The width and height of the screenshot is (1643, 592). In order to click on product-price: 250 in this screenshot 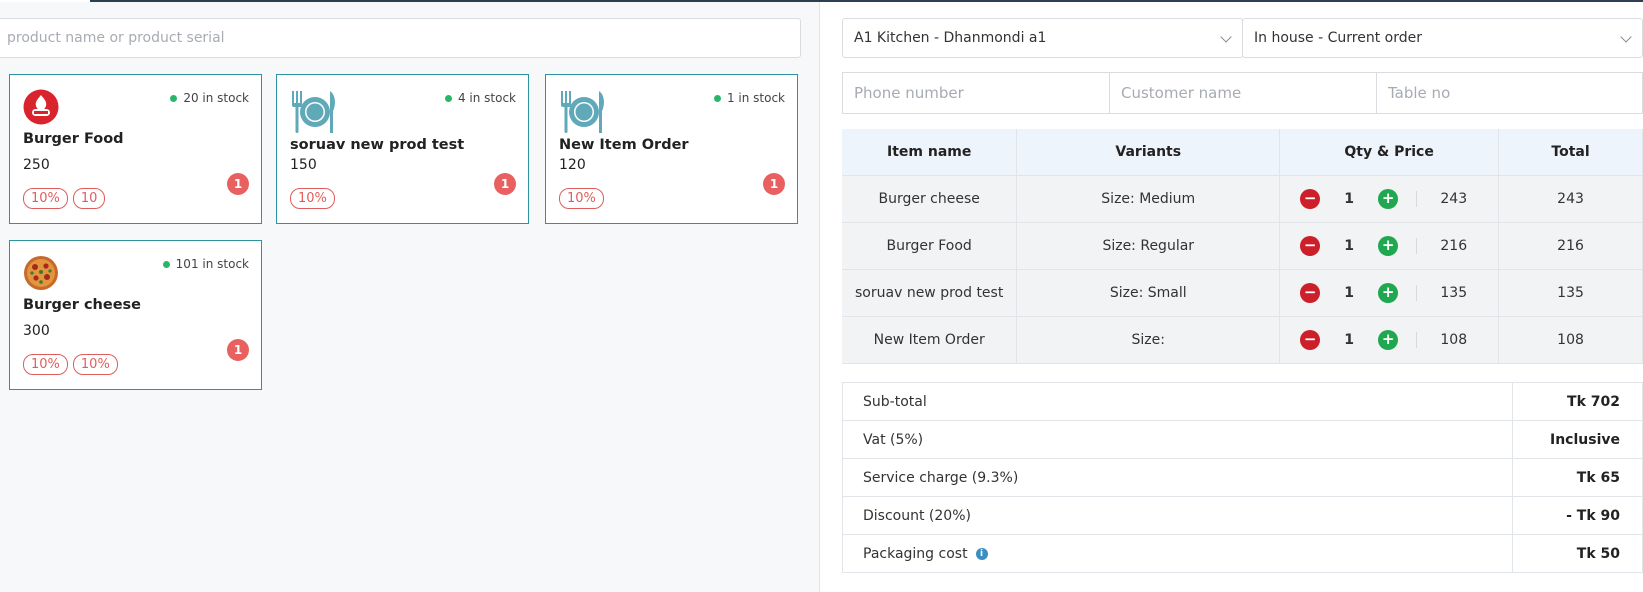, I will do `click(36, 165)`.